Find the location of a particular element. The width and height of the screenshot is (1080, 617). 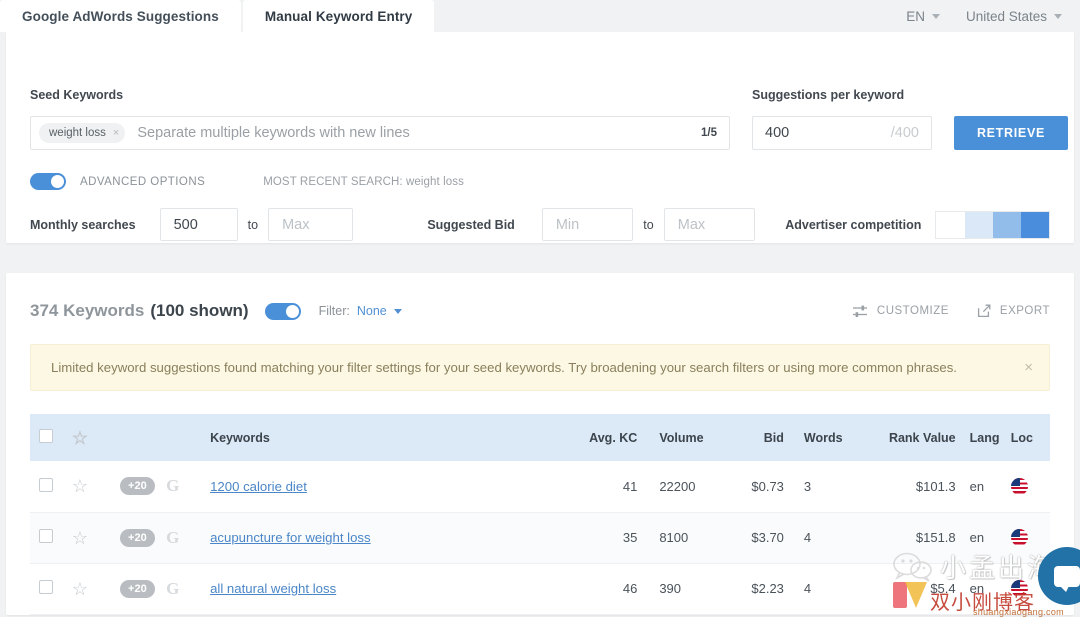

suggestions-value: 400 is located at coordinates (777, 133).